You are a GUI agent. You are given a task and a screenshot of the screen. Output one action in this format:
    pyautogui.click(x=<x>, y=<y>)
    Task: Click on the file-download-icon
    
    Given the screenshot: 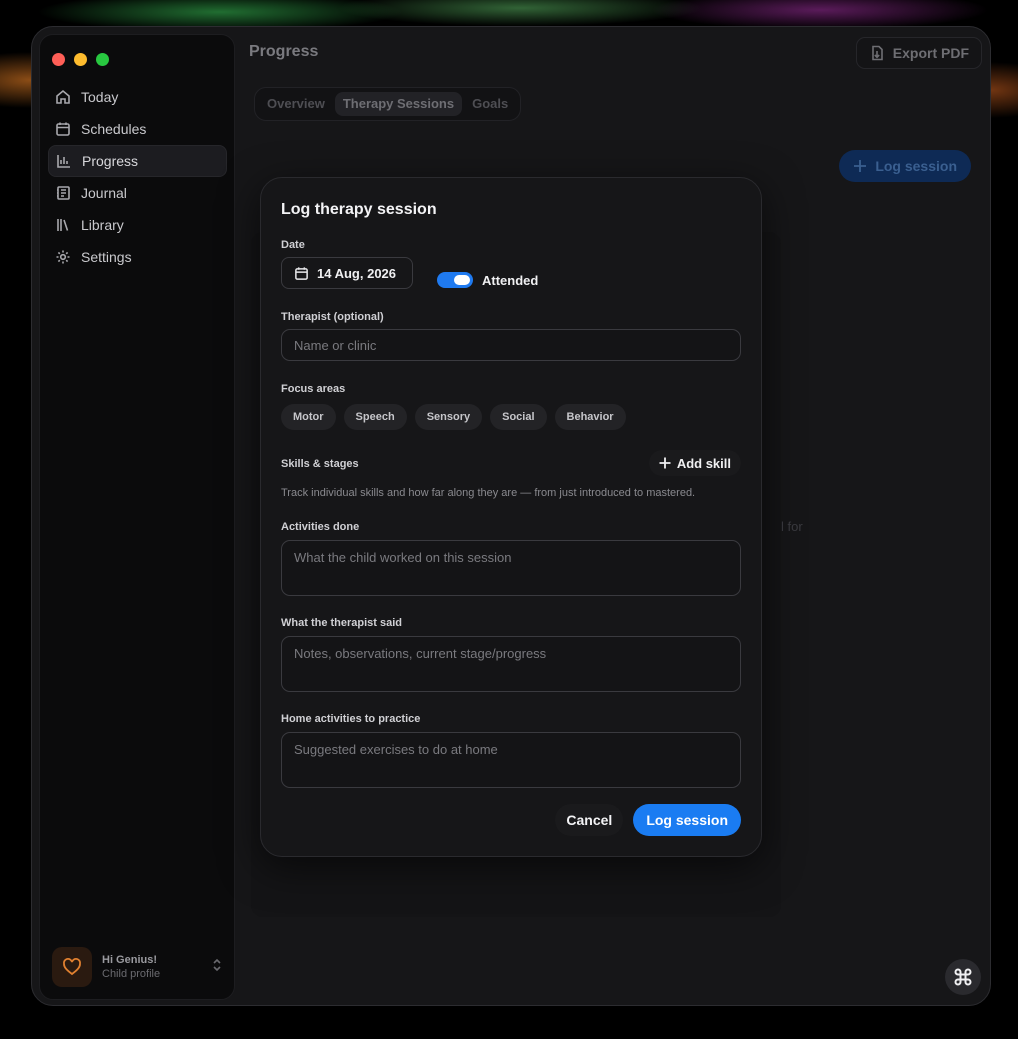 What is the action you would take?
    pyautogui.click(x=877, y=53)
    